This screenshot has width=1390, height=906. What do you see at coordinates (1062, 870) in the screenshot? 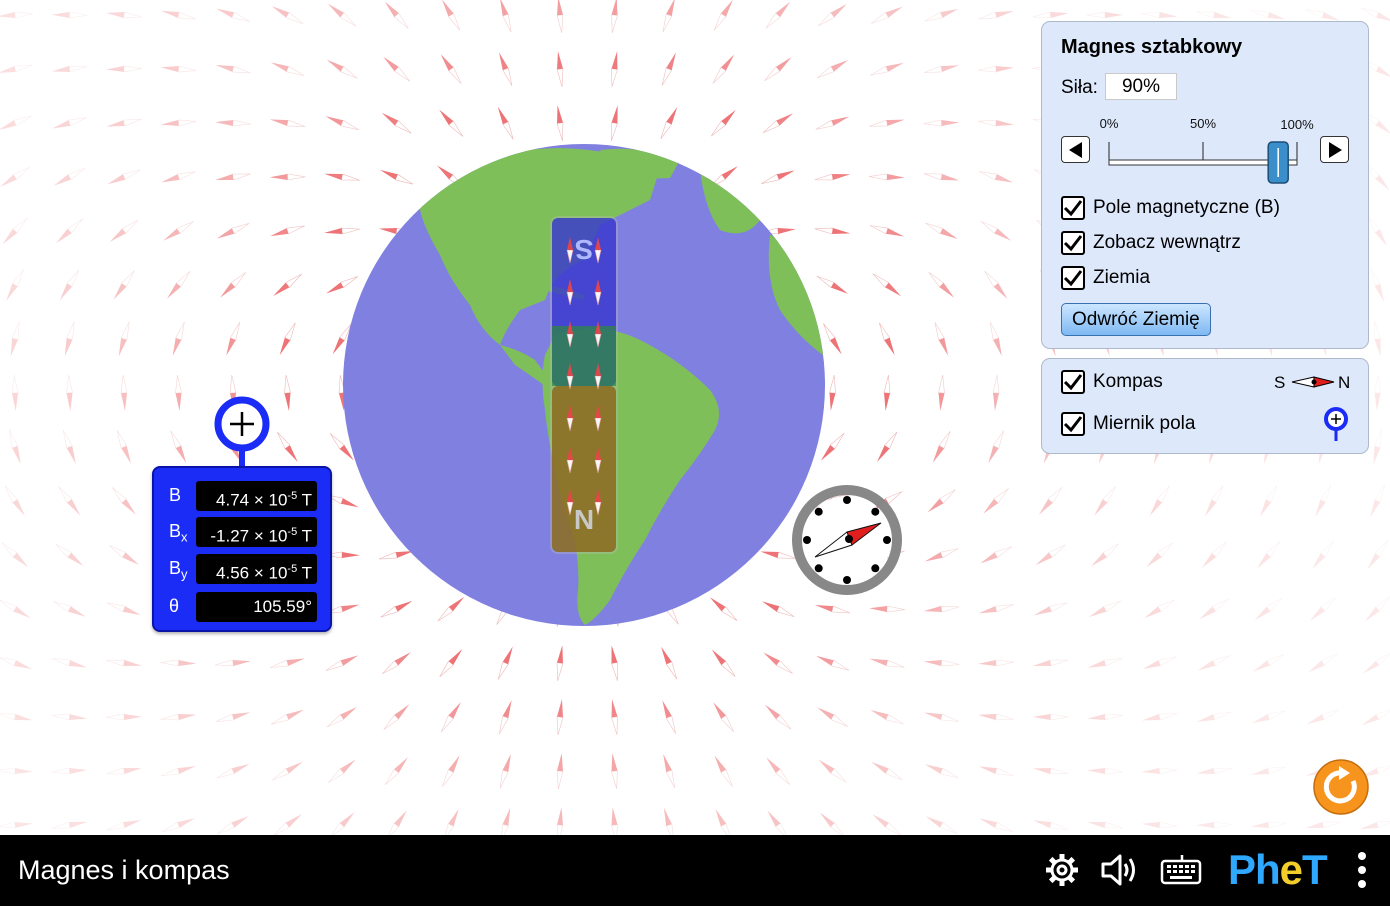
I see `gear-icon` at bounding box center [1062, 870].